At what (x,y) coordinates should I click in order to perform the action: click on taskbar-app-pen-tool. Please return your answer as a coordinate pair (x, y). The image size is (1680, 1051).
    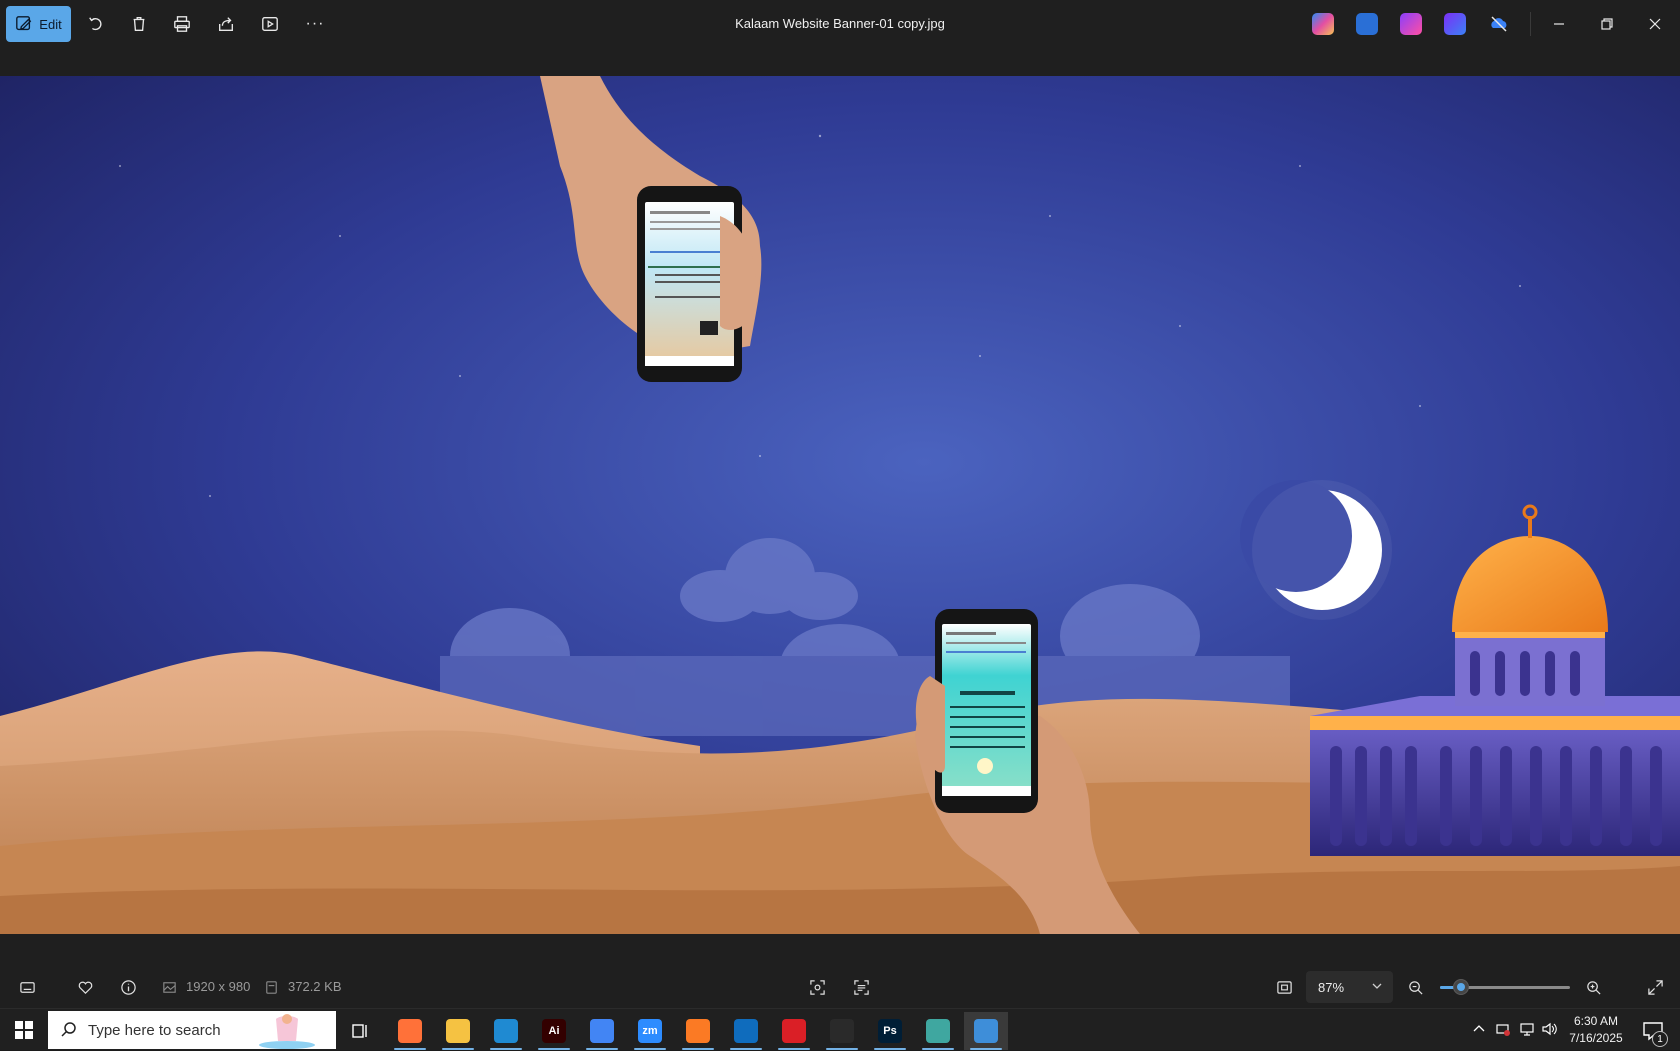
    Looking at the image, I should click on (842, 1031).